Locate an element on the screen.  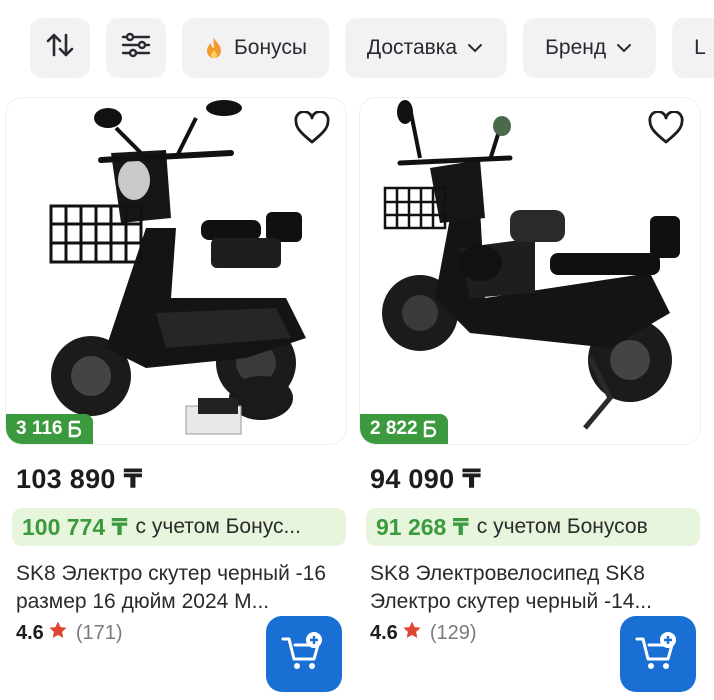
bonus-price-value: 91 268 ₸ is located at coordinates (422, 526).